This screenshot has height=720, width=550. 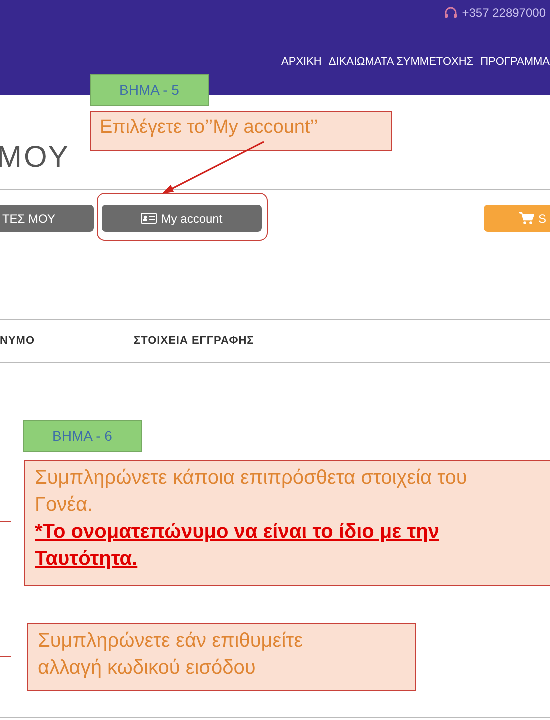 What do you see at coordinates (149, 90) in the screenshot?
I see `step-label: ΒΗΜΑ - 5` at bounding box center [149, 90].